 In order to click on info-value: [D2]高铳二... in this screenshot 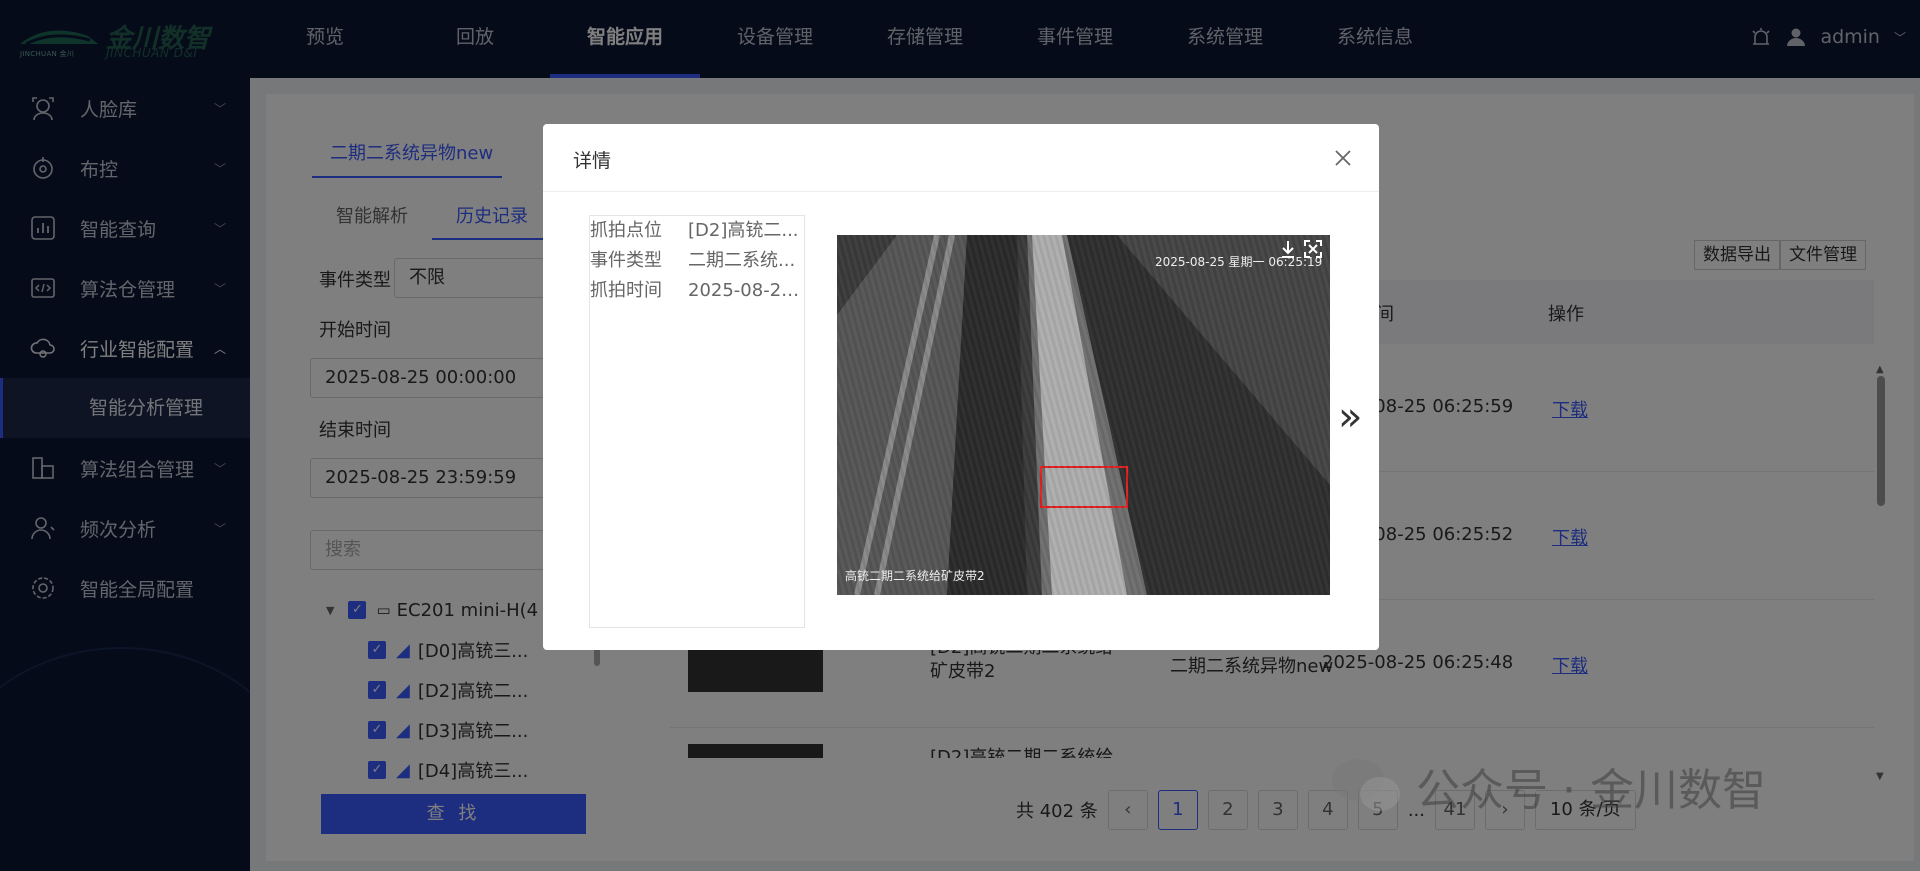, I will do `click(743, 230)`.